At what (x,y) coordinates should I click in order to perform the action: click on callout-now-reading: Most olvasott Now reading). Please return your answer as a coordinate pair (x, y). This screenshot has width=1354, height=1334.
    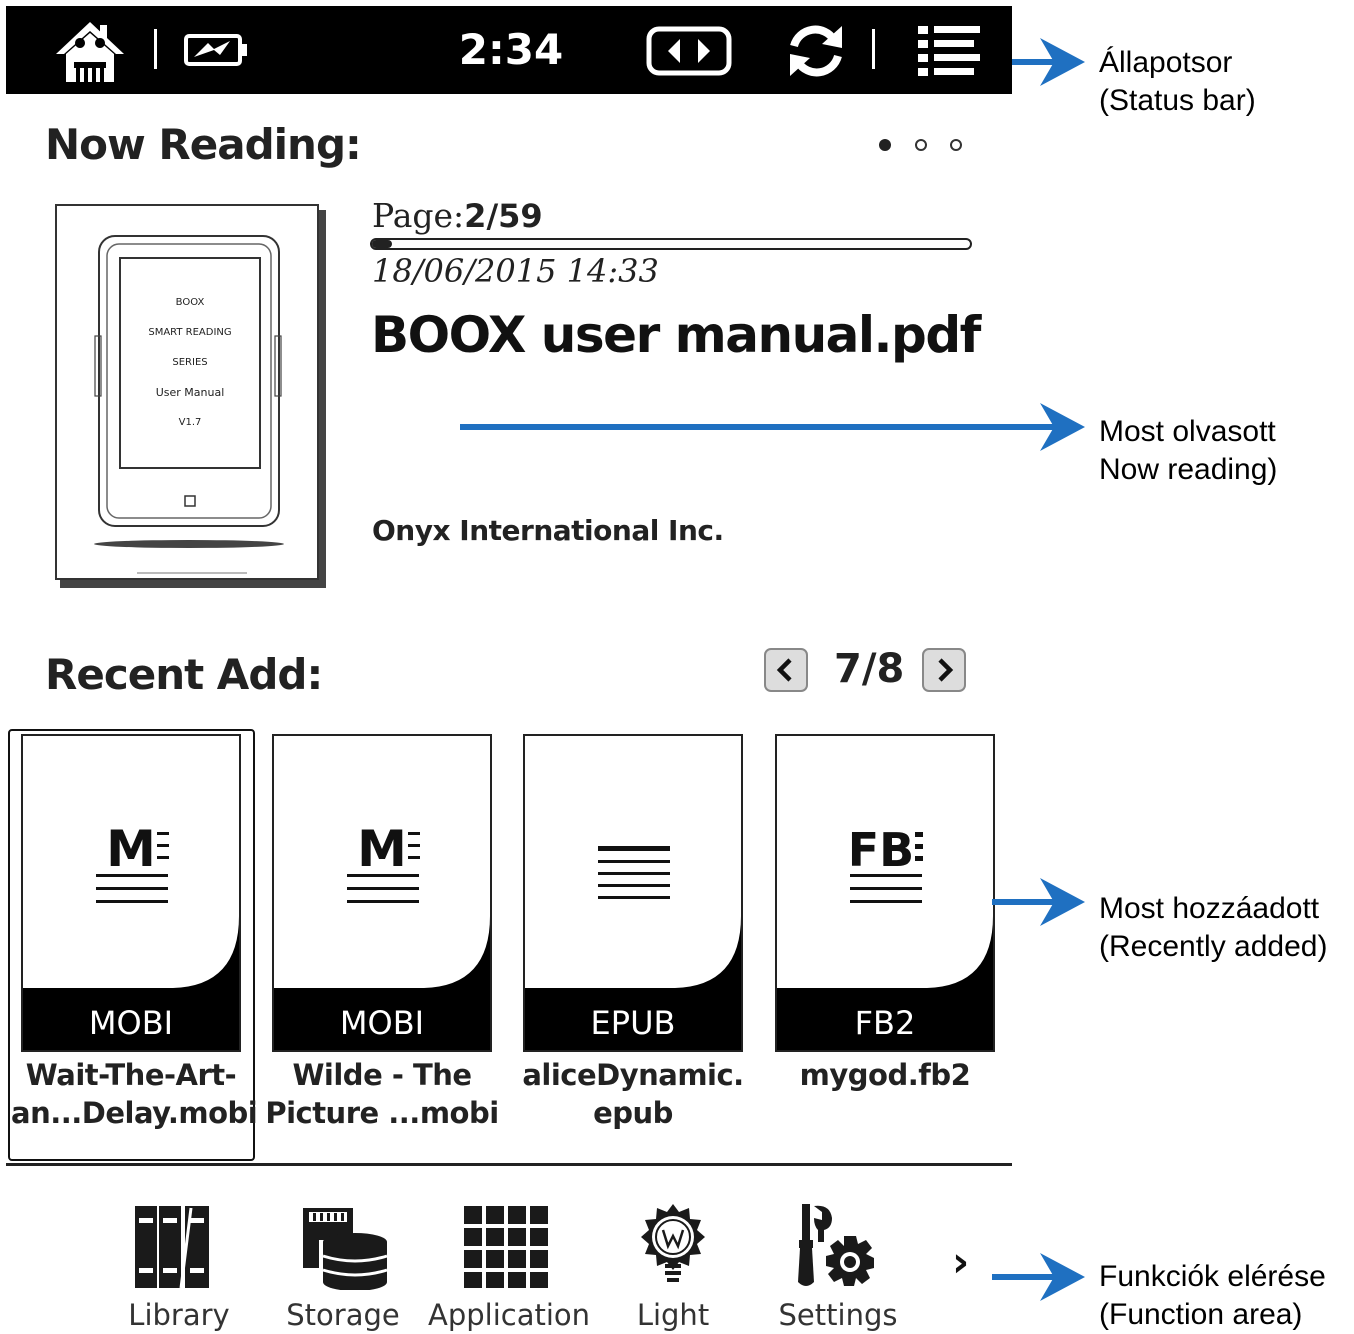
    Looking at the image, I should click on (1188, 451).